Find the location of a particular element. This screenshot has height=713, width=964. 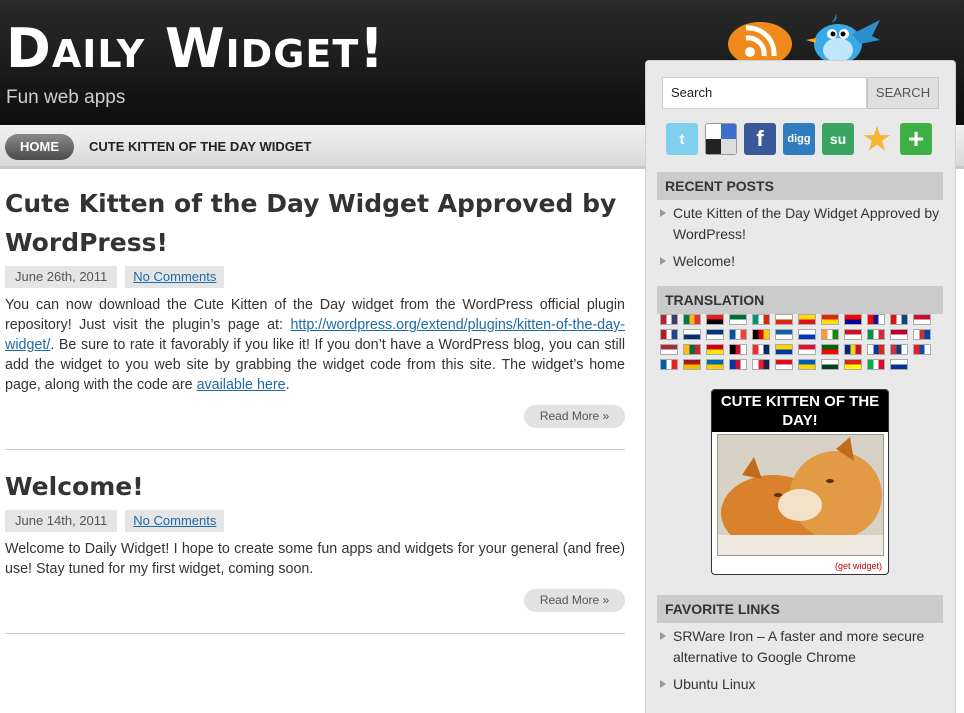

social-icons: t f digg su ★ + is located at coordinates (799, 139).